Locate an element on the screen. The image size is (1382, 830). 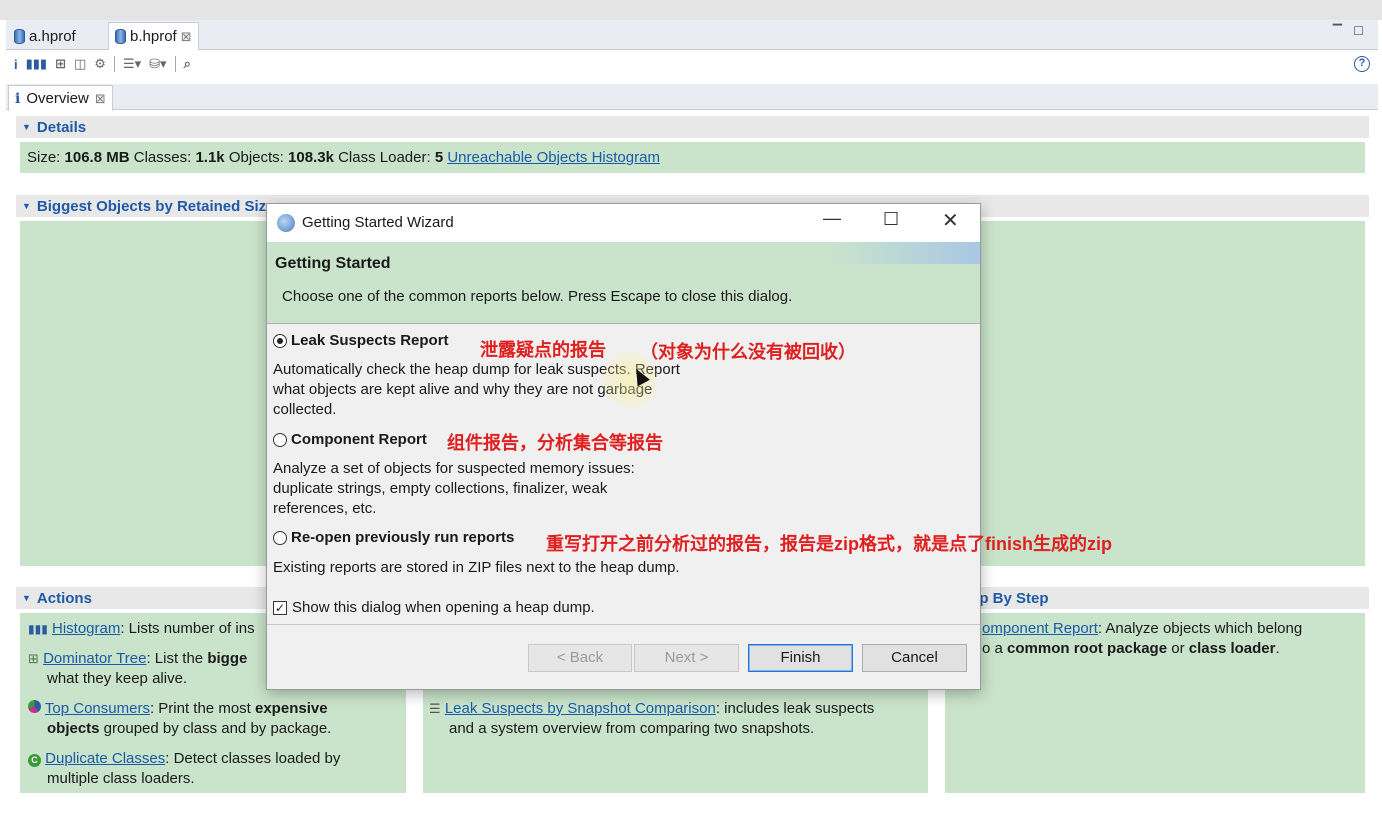
search-icon: ⌕ is located at coordinates (187, 64).